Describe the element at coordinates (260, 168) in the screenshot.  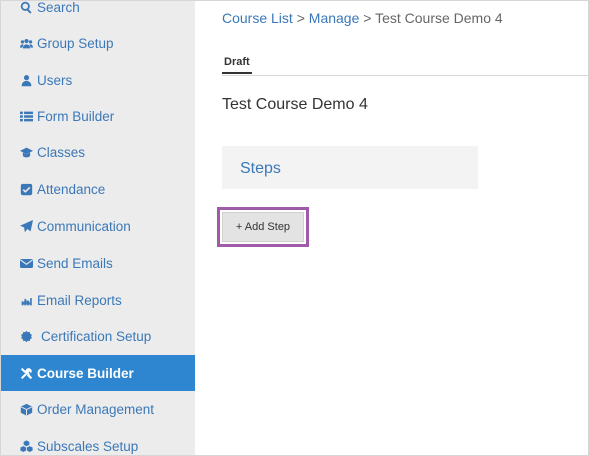
I see `steps-heading: Steps` at that location.